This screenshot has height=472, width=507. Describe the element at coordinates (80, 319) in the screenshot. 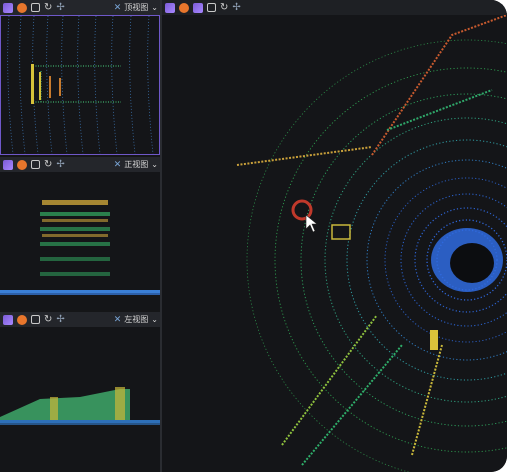

I see `left-view-toolbar: ↻ ✢ ✕ 左视图 ⌄` at that location.